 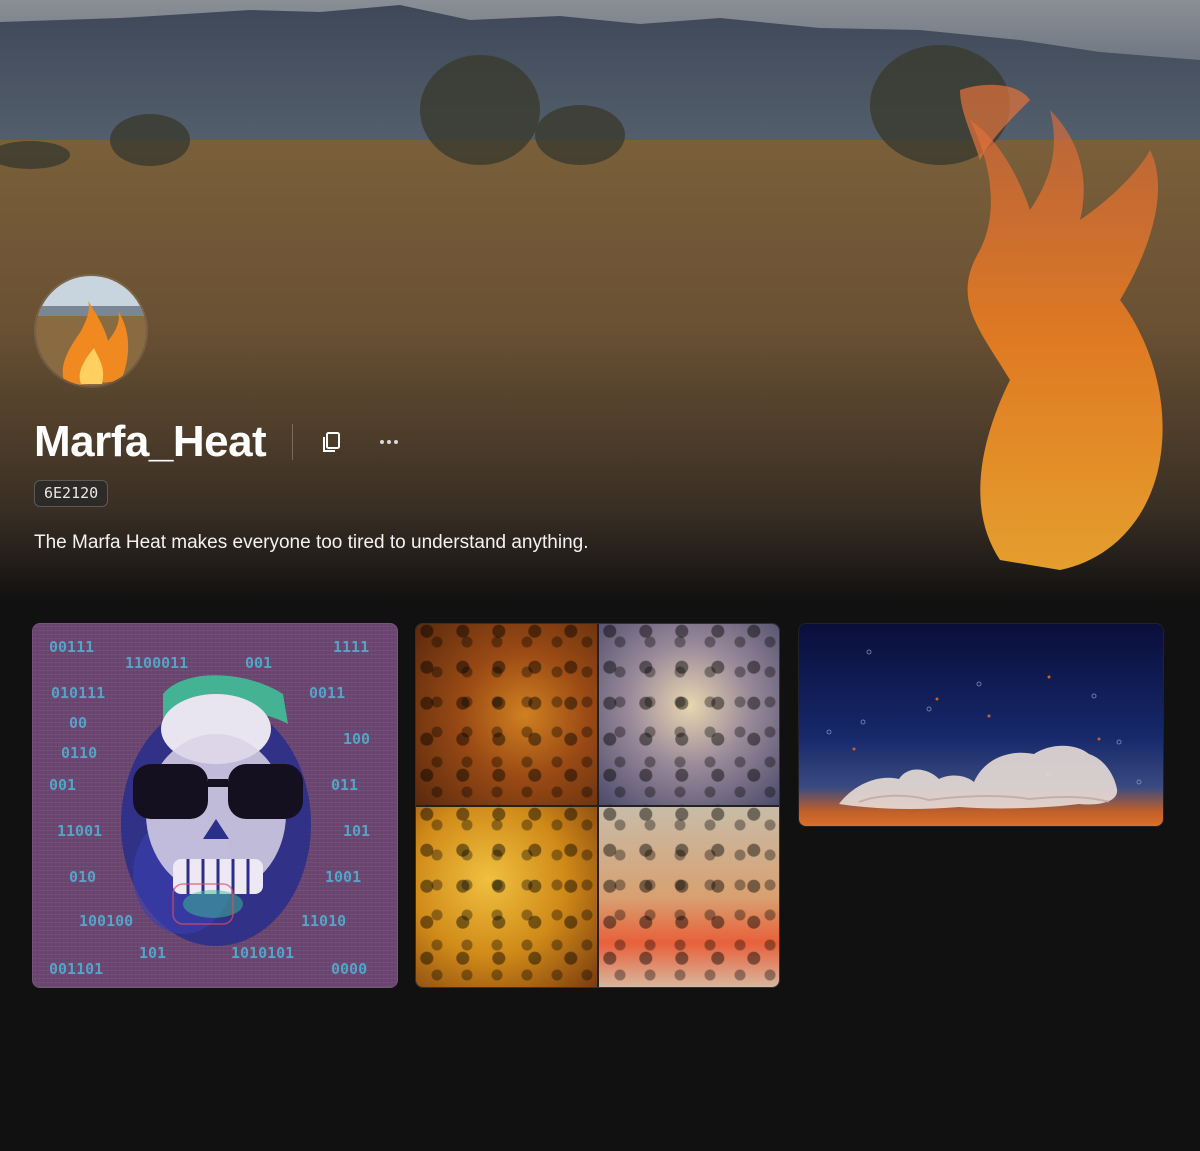 What do you see at coordinates (71, 493) in the screenshot?
I see `address-badge: 6E2120` at bounding box center [71, 493].